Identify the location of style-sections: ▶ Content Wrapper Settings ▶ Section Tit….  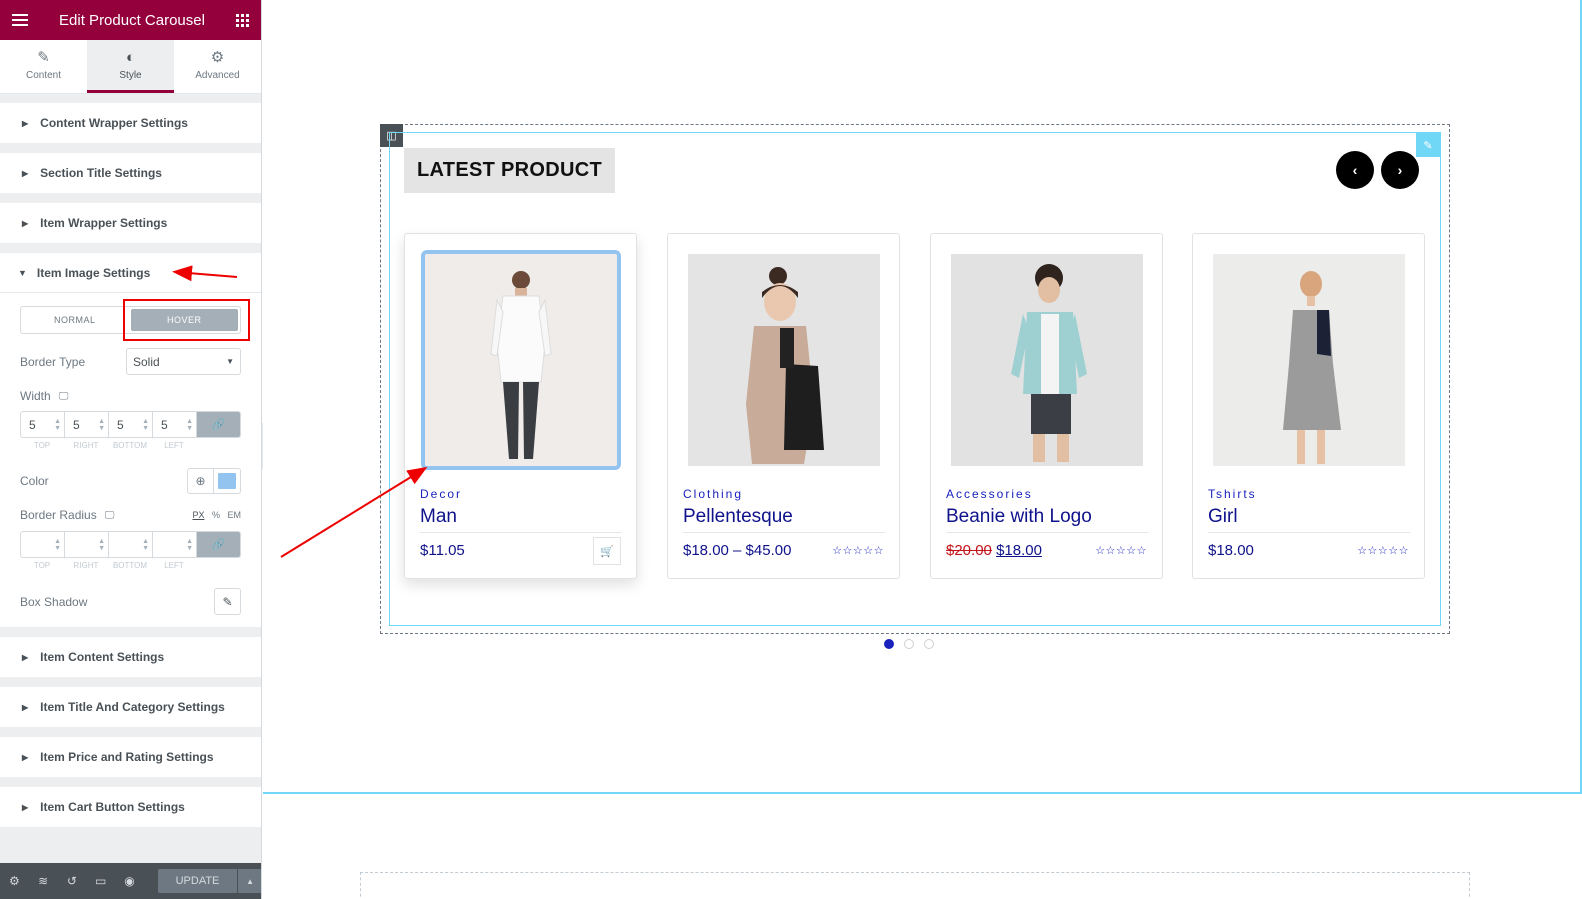
(130, 461).